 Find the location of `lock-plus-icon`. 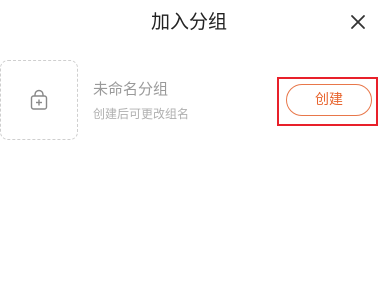

lock-plus-icon is located at coordinates (39, 99).